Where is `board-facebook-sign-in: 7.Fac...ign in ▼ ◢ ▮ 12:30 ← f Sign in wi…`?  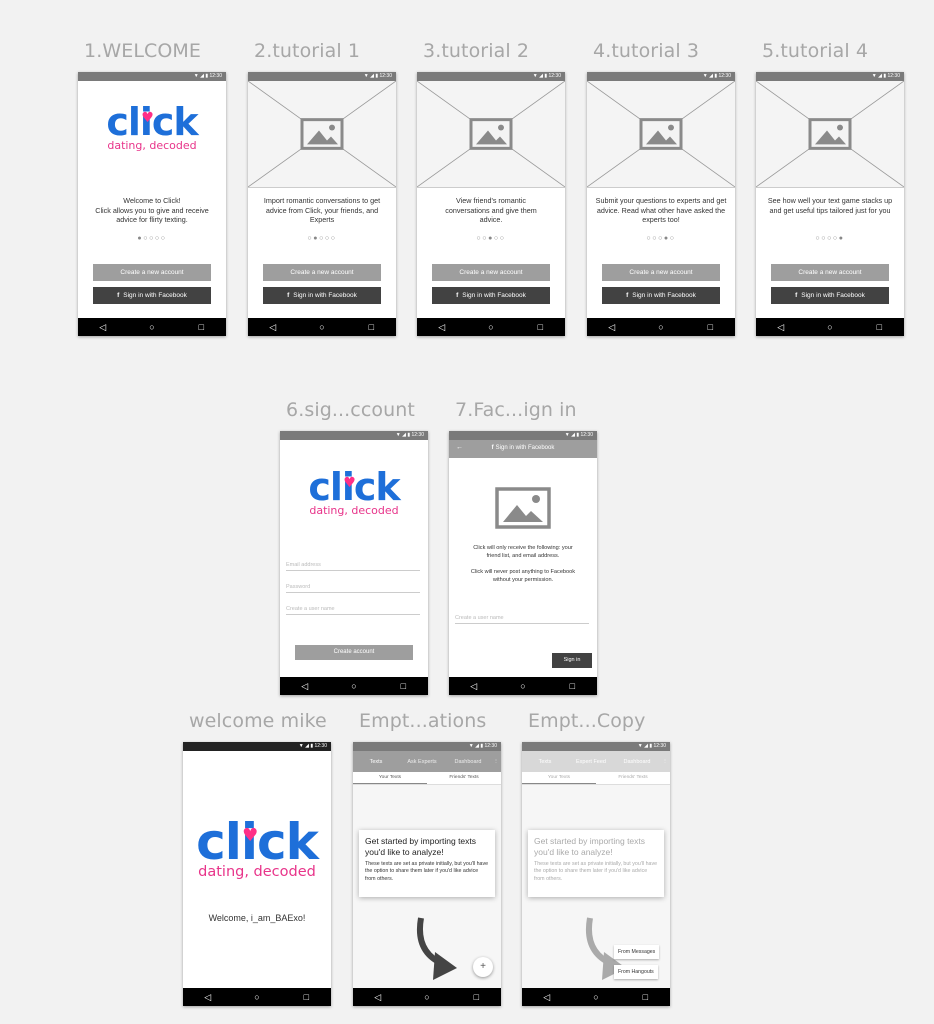 board-facebook-sign-in: 7.Fac...ign in ▼ ◢ ▮ 12:30 ← f Sign in wi… is located at coordinates (523, 547).